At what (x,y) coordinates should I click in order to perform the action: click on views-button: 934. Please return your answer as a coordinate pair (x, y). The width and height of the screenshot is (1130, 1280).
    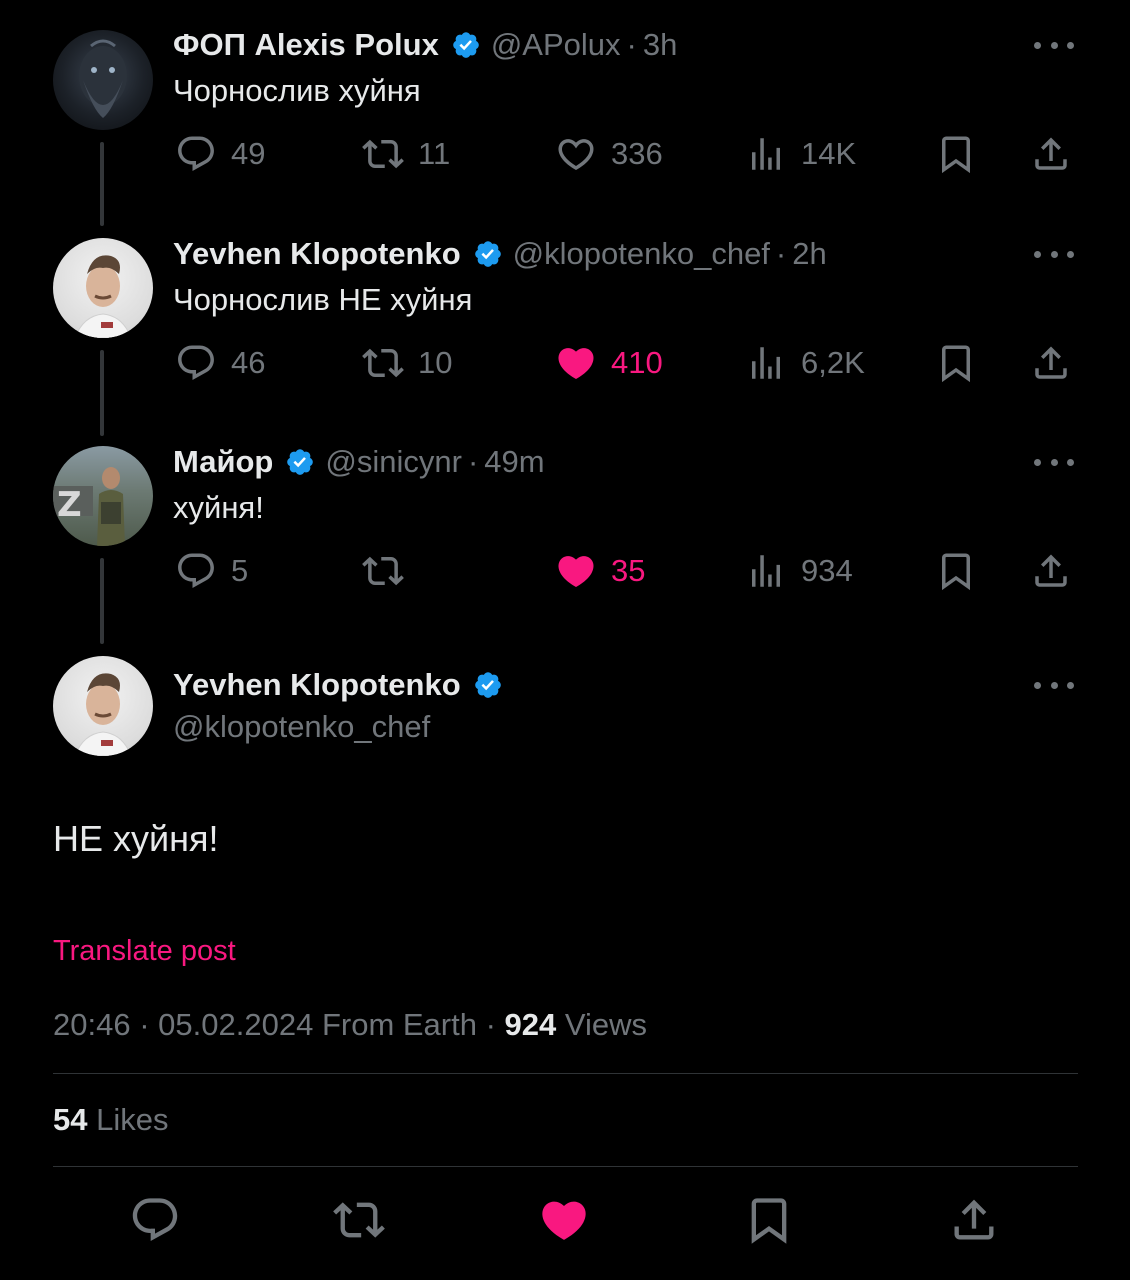
    Looking at the image, I should click on (799, 571).